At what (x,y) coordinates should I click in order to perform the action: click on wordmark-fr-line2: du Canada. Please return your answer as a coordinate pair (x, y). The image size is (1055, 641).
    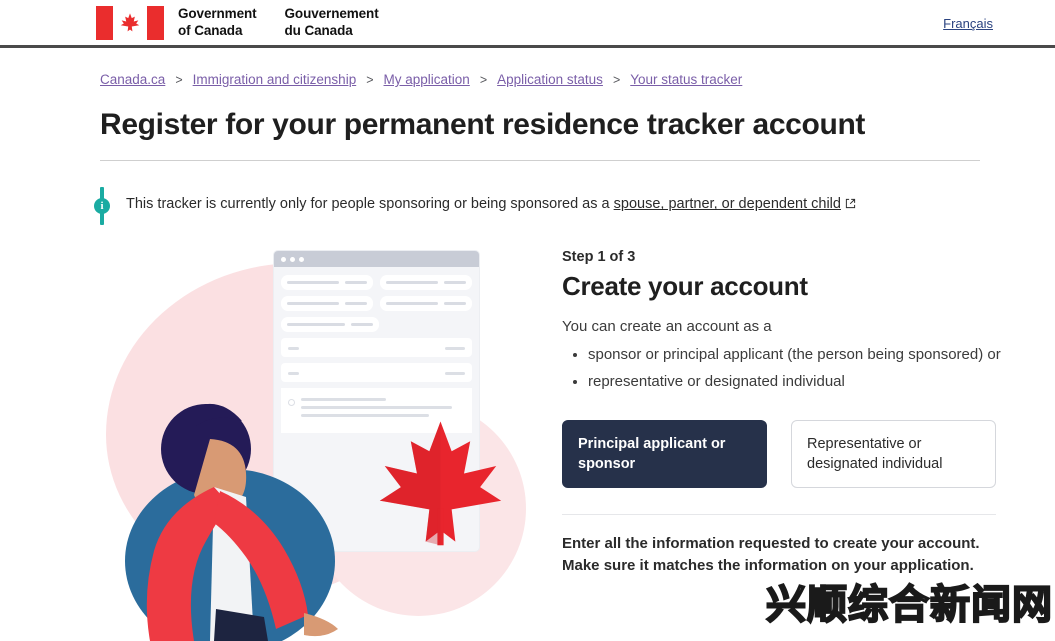
    Looking at the image, I should click on (318, 30).